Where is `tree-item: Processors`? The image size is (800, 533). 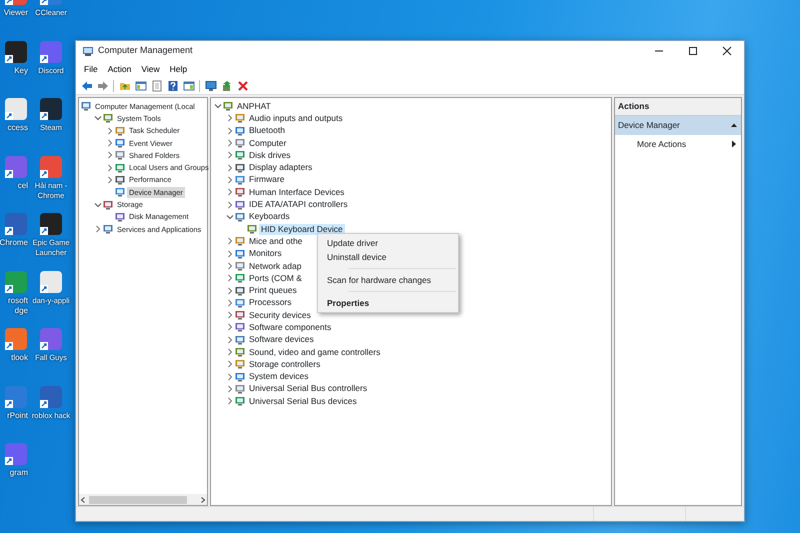 tree-item: Processors is located at coordinates (270, 302).